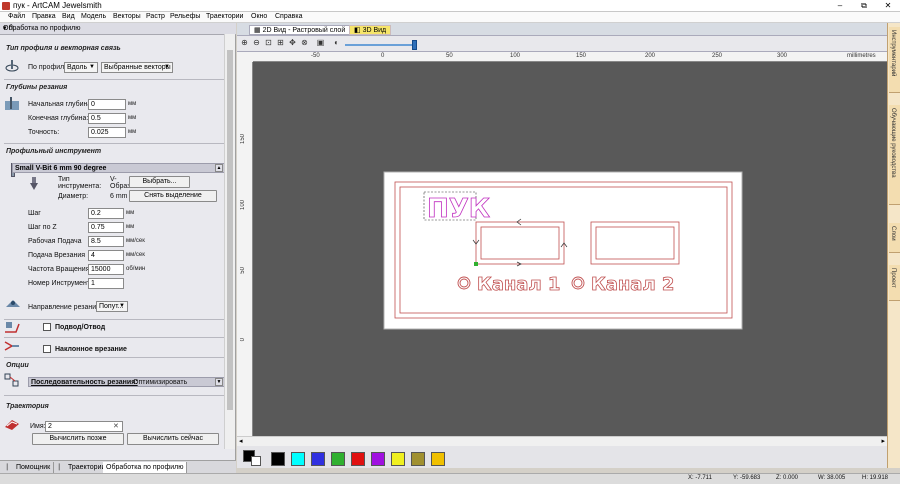 This screenshot has width=900, height=484. What do you see at coordinates (145, 467) in the screenshot?
I see `tab-profile-machining: Обработка по профилю` at bounding box center [145, 467].